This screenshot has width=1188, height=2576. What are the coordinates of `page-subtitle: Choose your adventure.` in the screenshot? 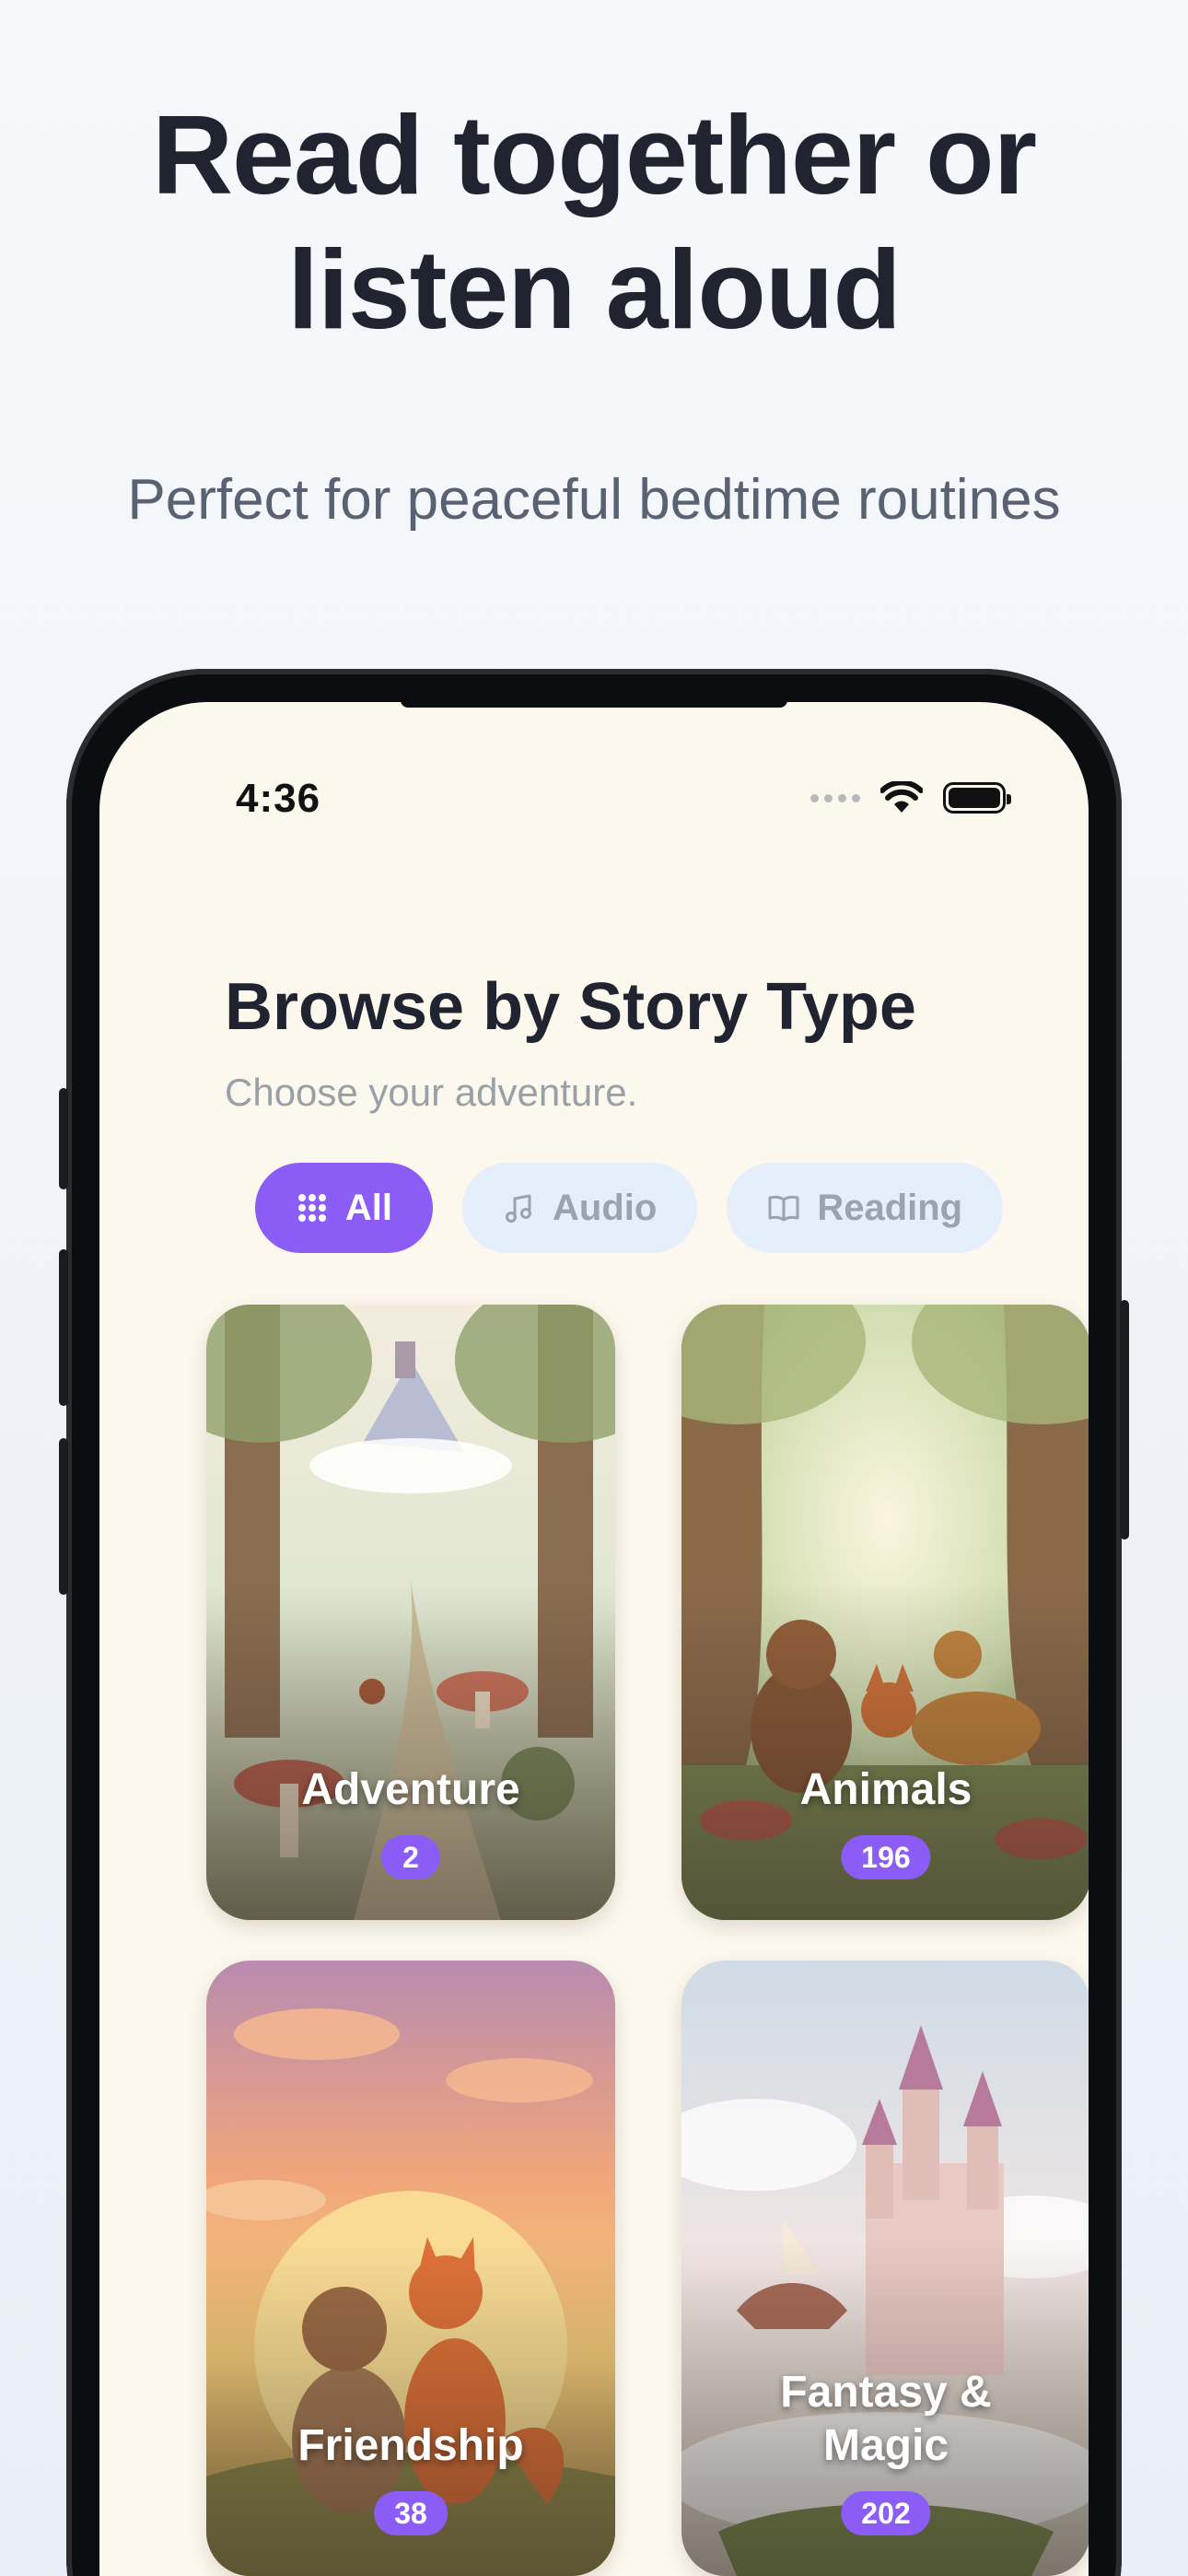 It's located at (431, 1092).